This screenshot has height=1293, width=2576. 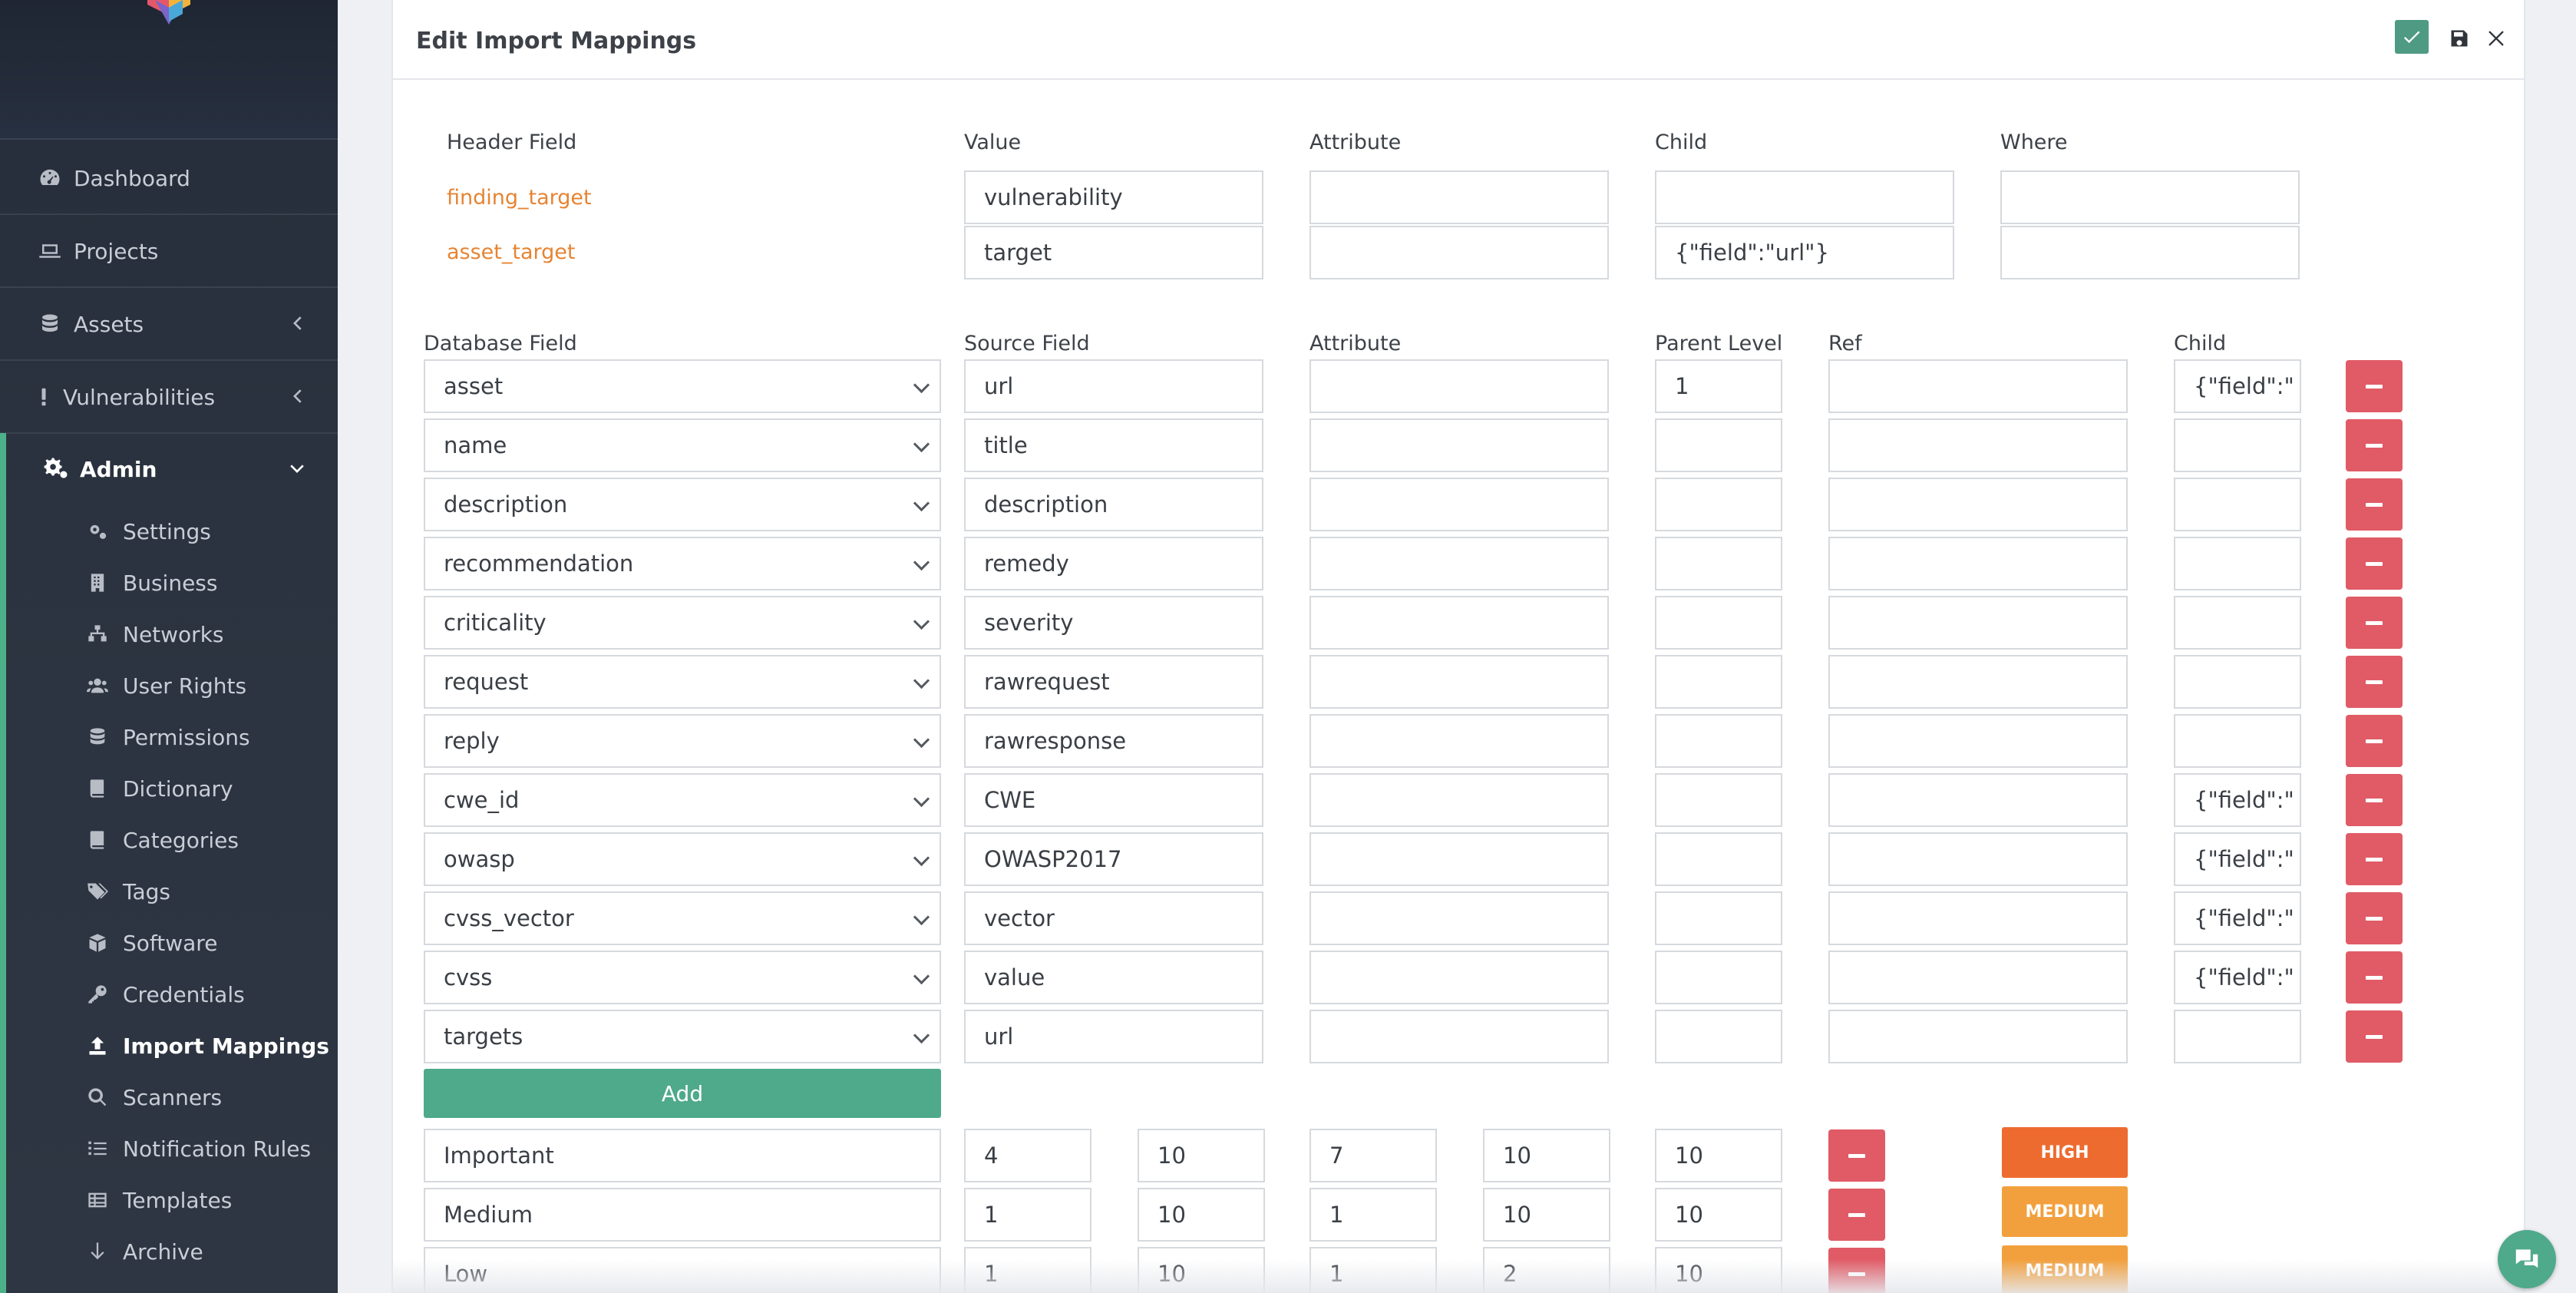 I want to click on source-field-input: severity, so click(x=1113, y=623).